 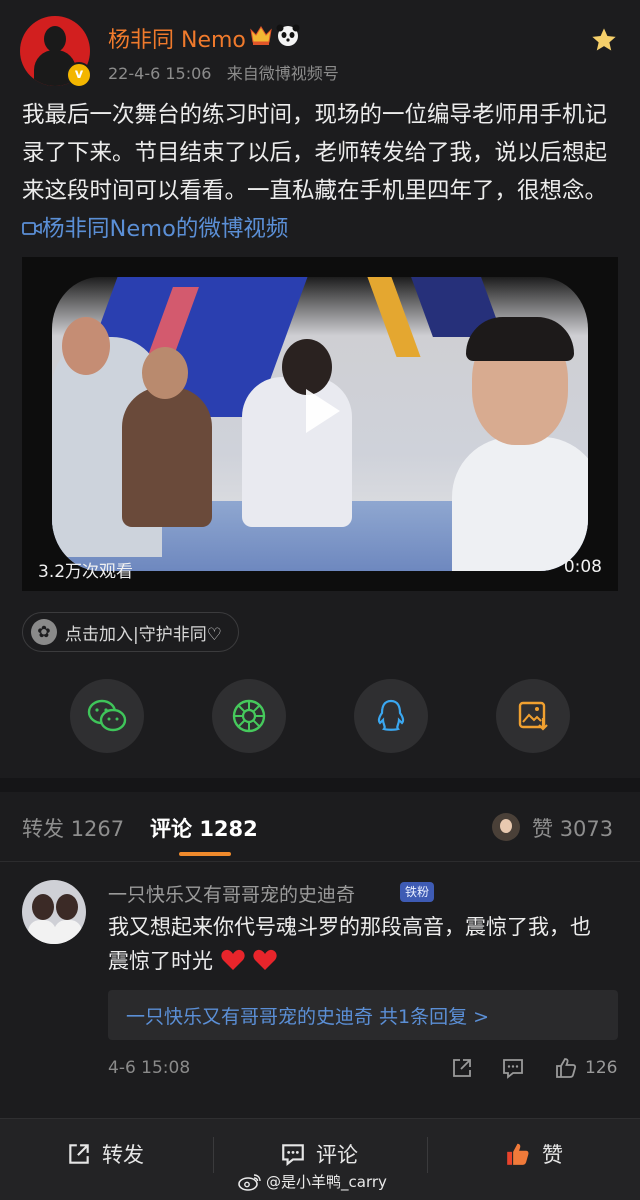 What do you see at coordinates (552, 1155) in the screenshot?
I see `like-label: 赞` at bounding box center [552, 1155].